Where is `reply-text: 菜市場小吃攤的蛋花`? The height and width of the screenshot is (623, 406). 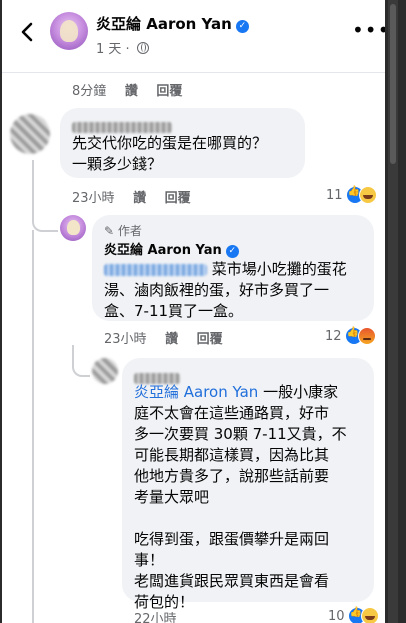 reply-text: 菜市場小吃攤的蛋花 is located at coordinates (235, 269).